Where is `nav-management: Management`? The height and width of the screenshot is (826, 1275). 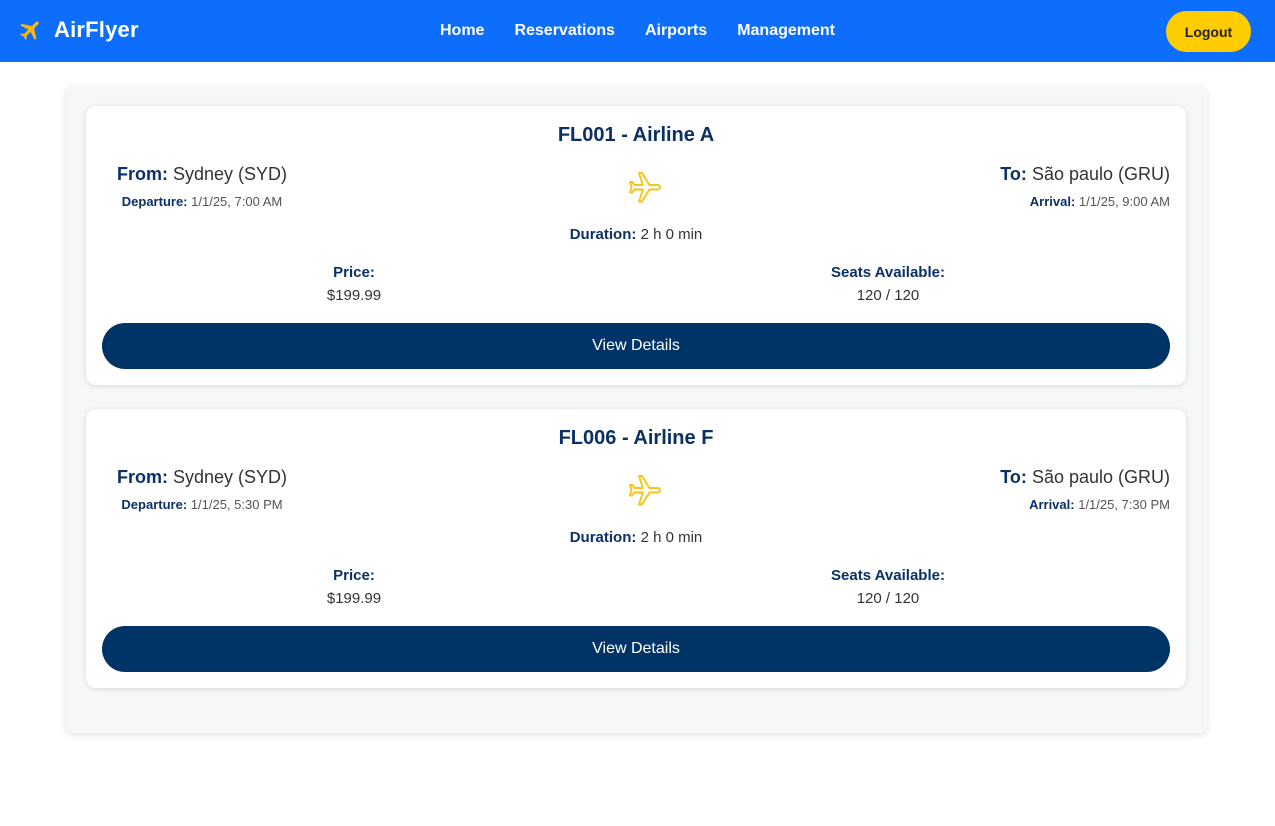
nav-management: Management is located at coordinates (786, 31).